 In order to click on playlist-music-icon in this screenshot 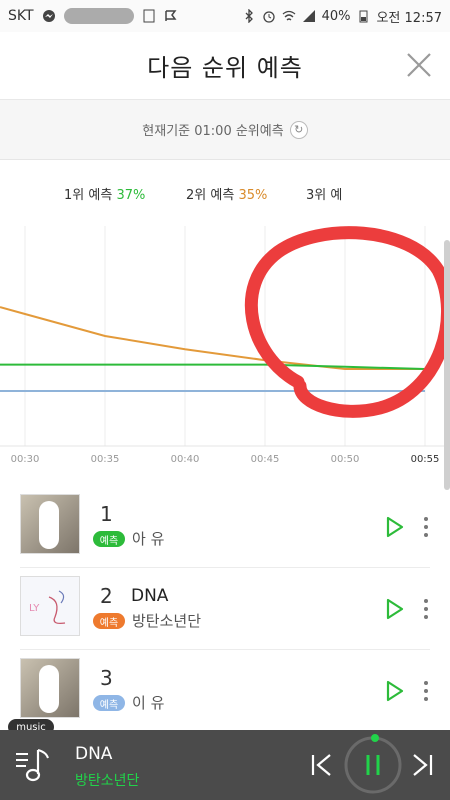, I will do `click(34, 764)`.